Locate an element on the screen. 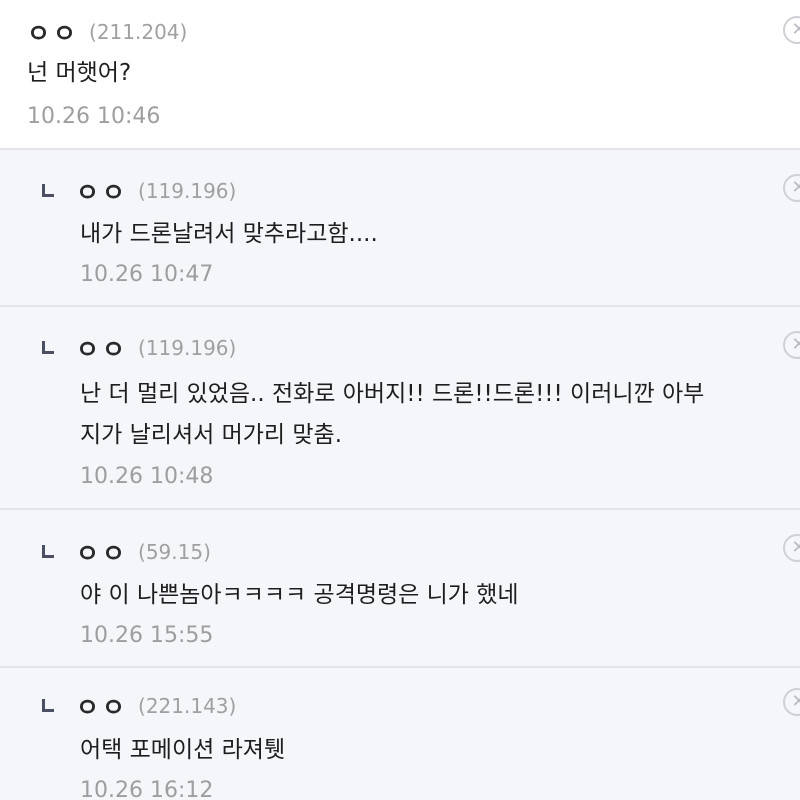 Image resolution: width=800 pixels, height=800 pixels. comment-timestamp: 10.26 15:55 is located at coordinates (147, 635).